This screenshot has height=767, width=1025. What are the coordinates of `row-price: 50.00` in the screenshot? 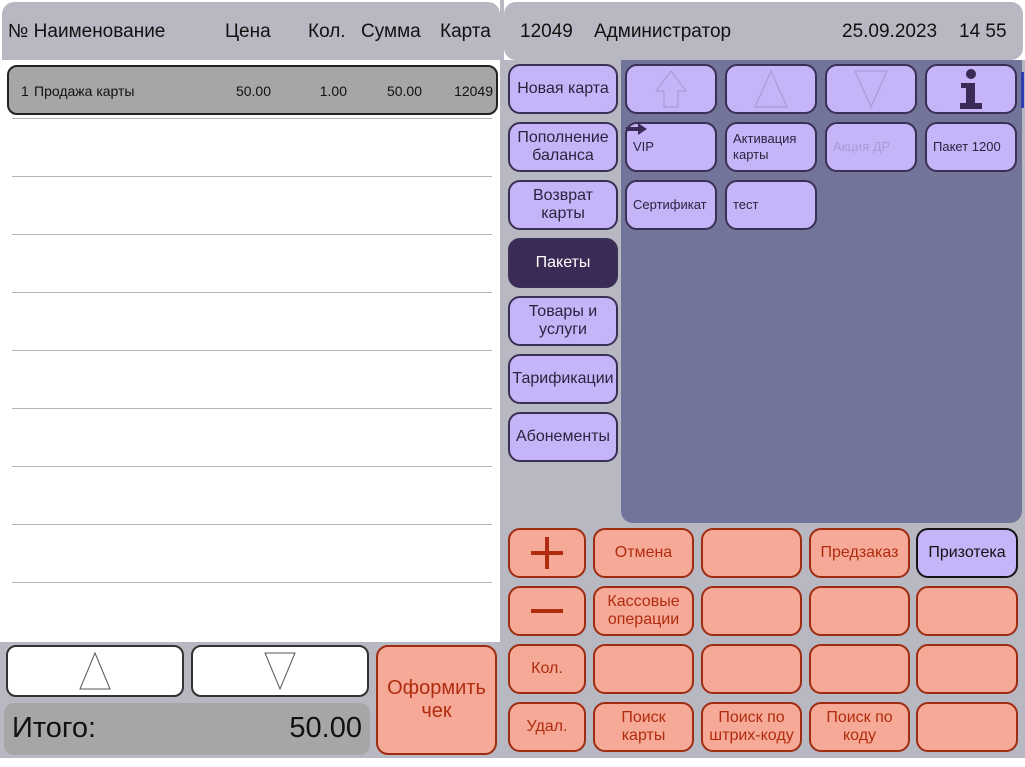 It's located at (253, 91).